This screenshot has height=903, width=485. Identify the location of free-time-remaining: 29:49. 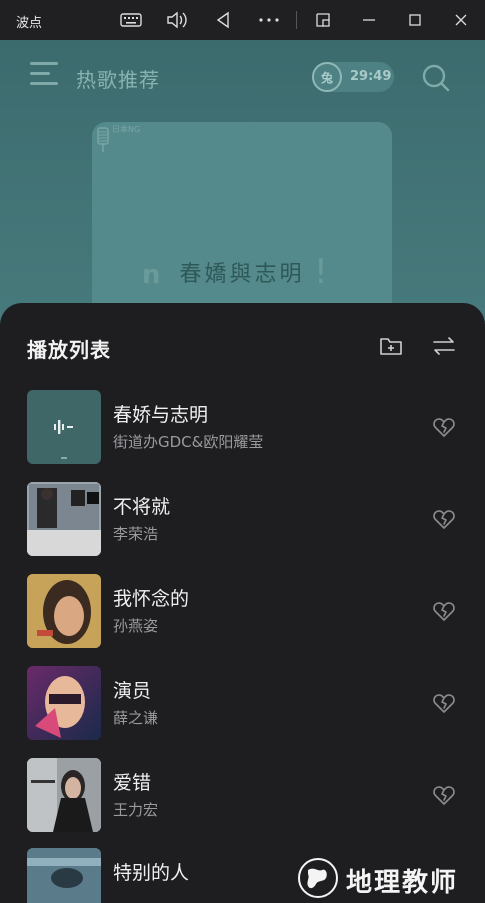
(371, 76).